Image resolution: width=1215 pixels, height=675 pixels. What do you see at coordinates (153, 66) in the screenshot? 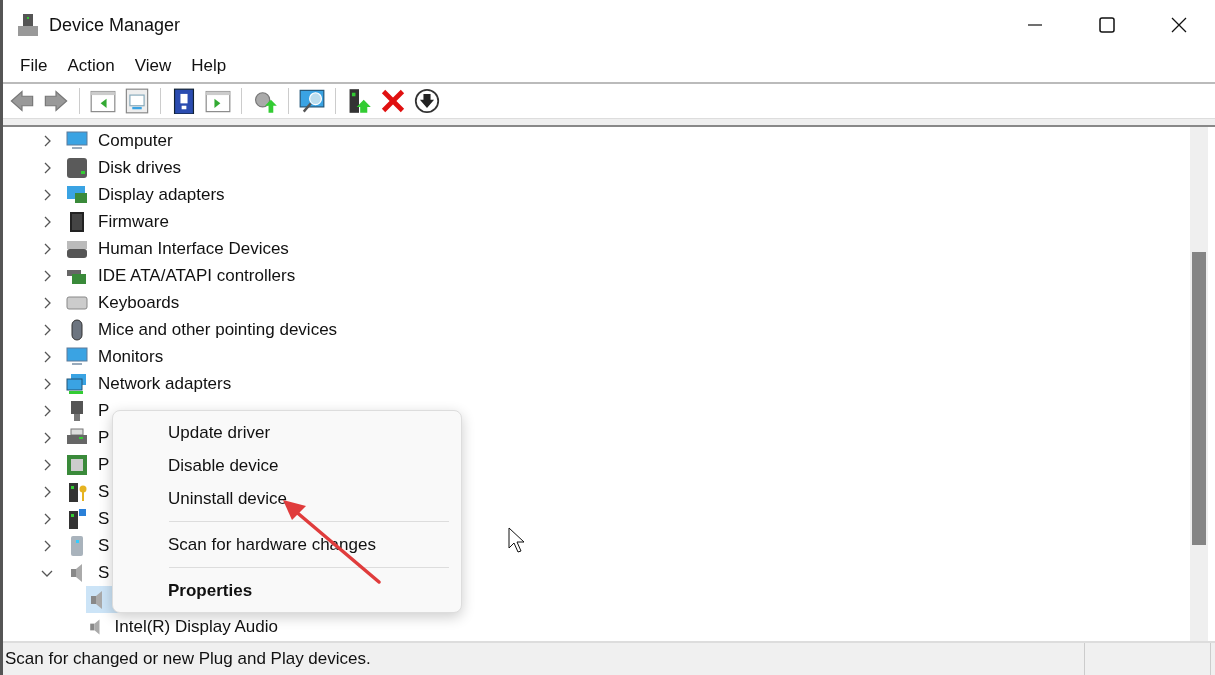
I see `menu-item: View` at bounding box center [153, 66].